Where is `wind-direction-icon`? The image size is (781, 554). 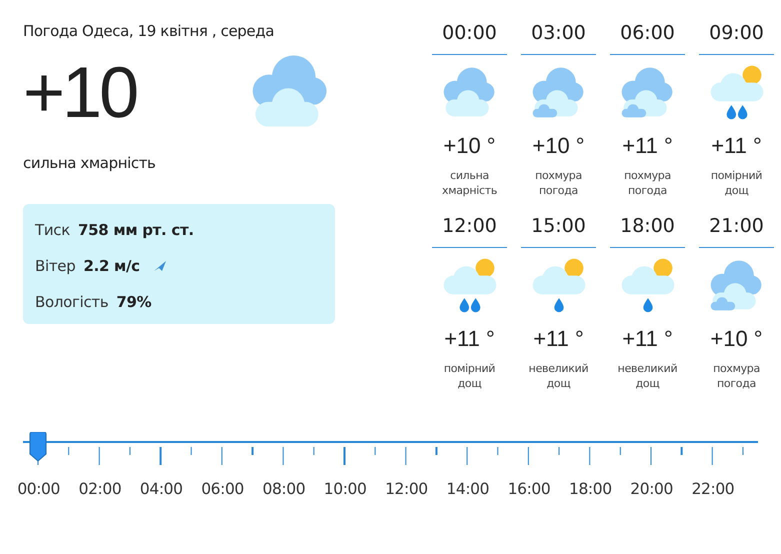
wind-direction-icon is located at coordinates (160, 266).